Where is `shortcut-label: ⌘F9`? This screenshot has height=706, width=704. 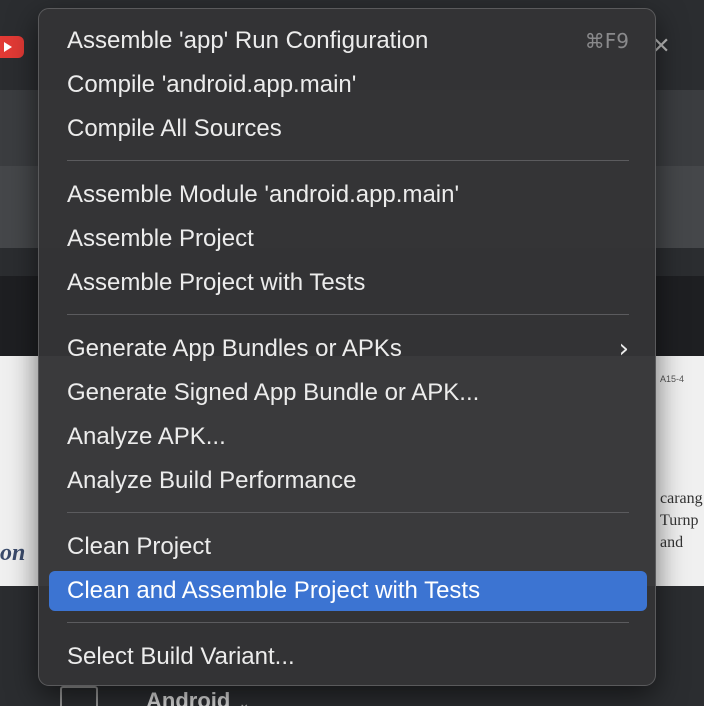
shortcut-label: ⌘F9 is located at coordinates (606, 41).